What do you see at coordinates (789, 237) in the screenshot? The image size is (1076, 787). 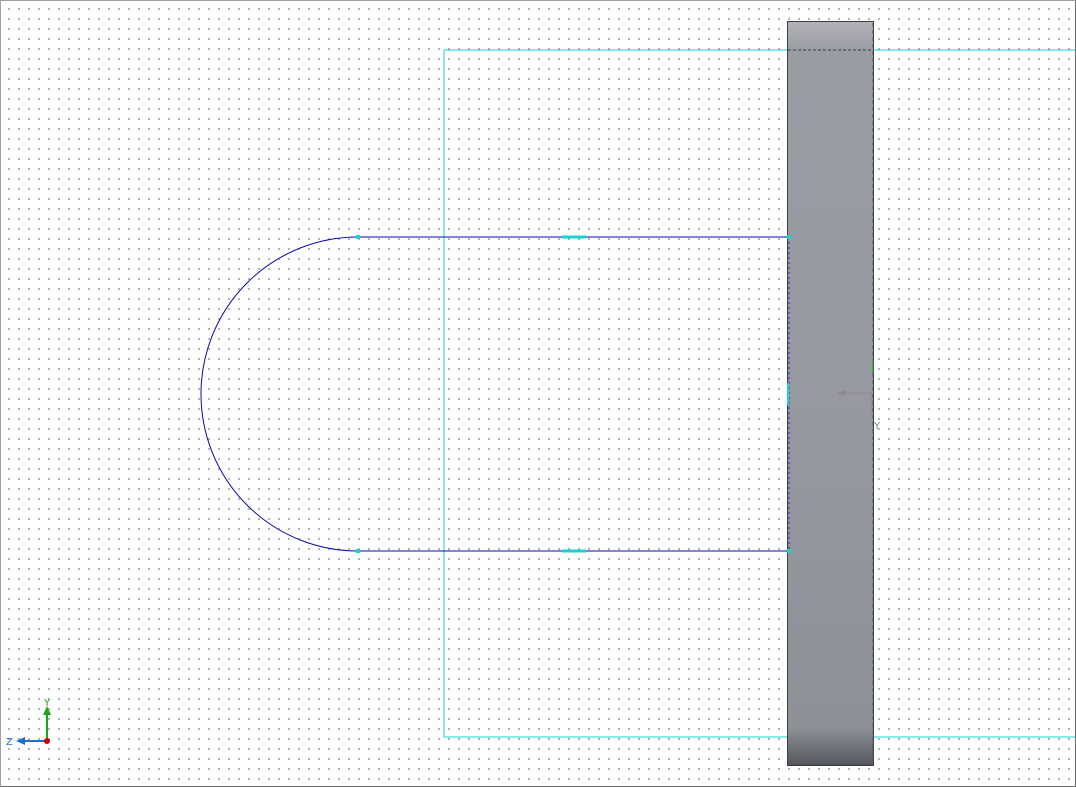 I see `sketch-point-line-top-end` at bounding box center [789, 237].